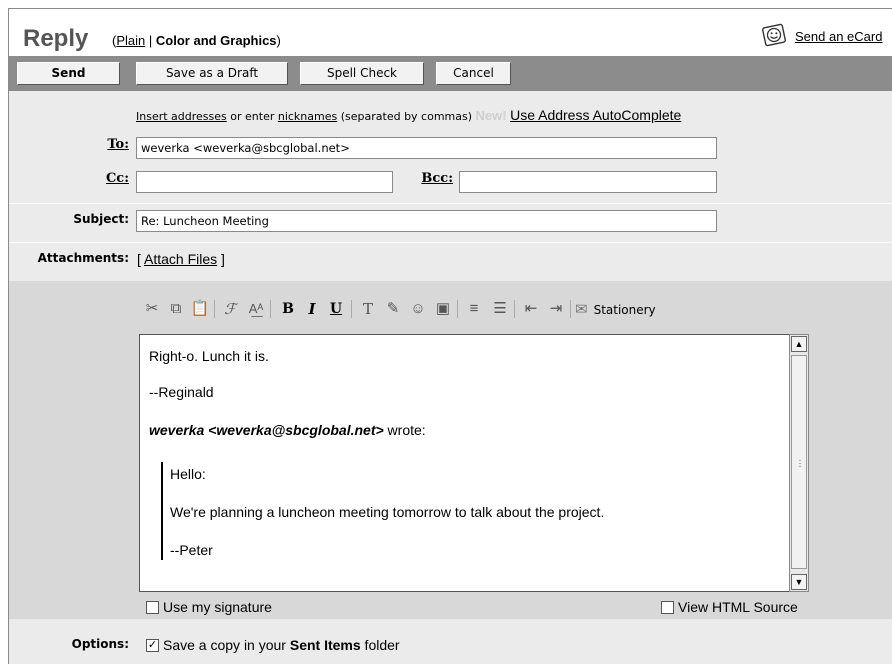  What do you see at coordinates (200, 309) in the screenshot?
I see `paste-icon: 📋` at bounding box center [200, 309].